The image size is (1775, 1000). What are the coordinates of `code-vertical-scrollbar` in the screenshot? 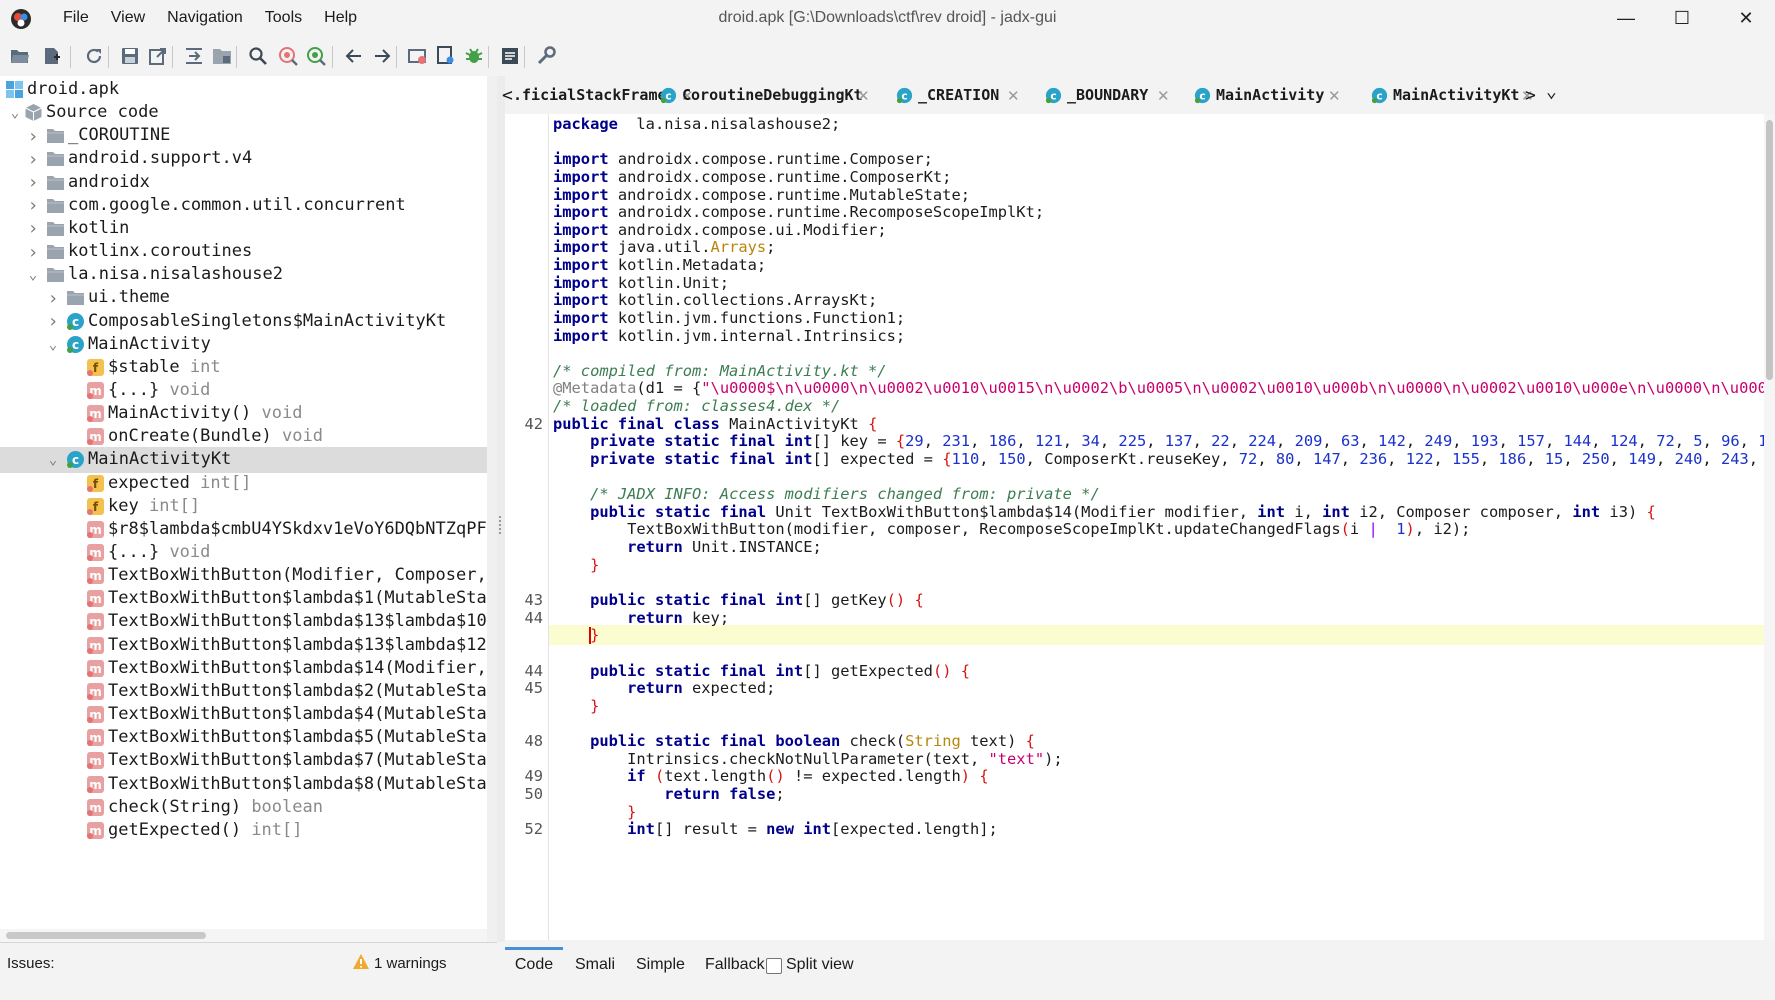 It's located at (1769, 527).